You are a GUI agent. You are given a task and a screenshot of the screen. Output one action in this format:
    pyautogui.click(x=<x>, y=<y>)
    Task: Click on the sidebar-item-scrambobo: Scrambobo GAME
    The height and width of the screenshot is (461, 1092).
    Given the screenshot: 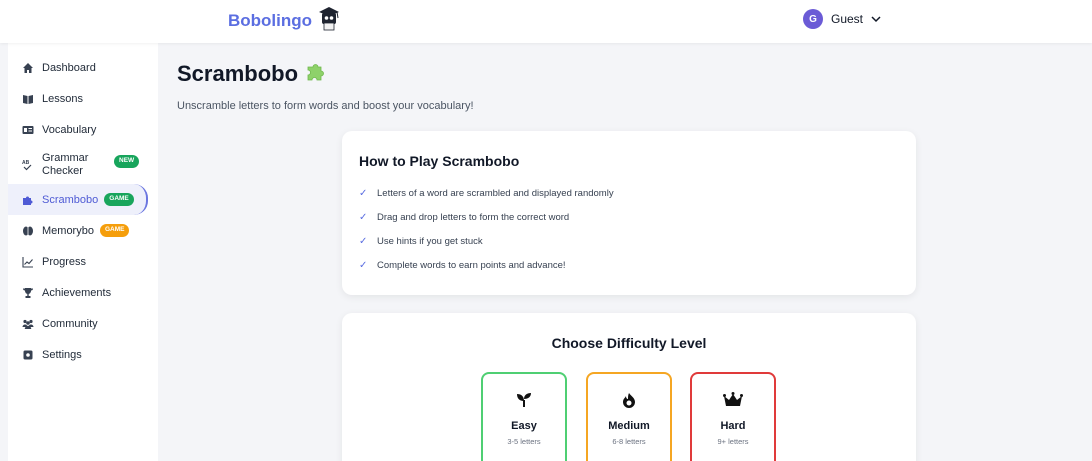 What is the action you would take?
    pyautogui.click(x=78, y=199)
    